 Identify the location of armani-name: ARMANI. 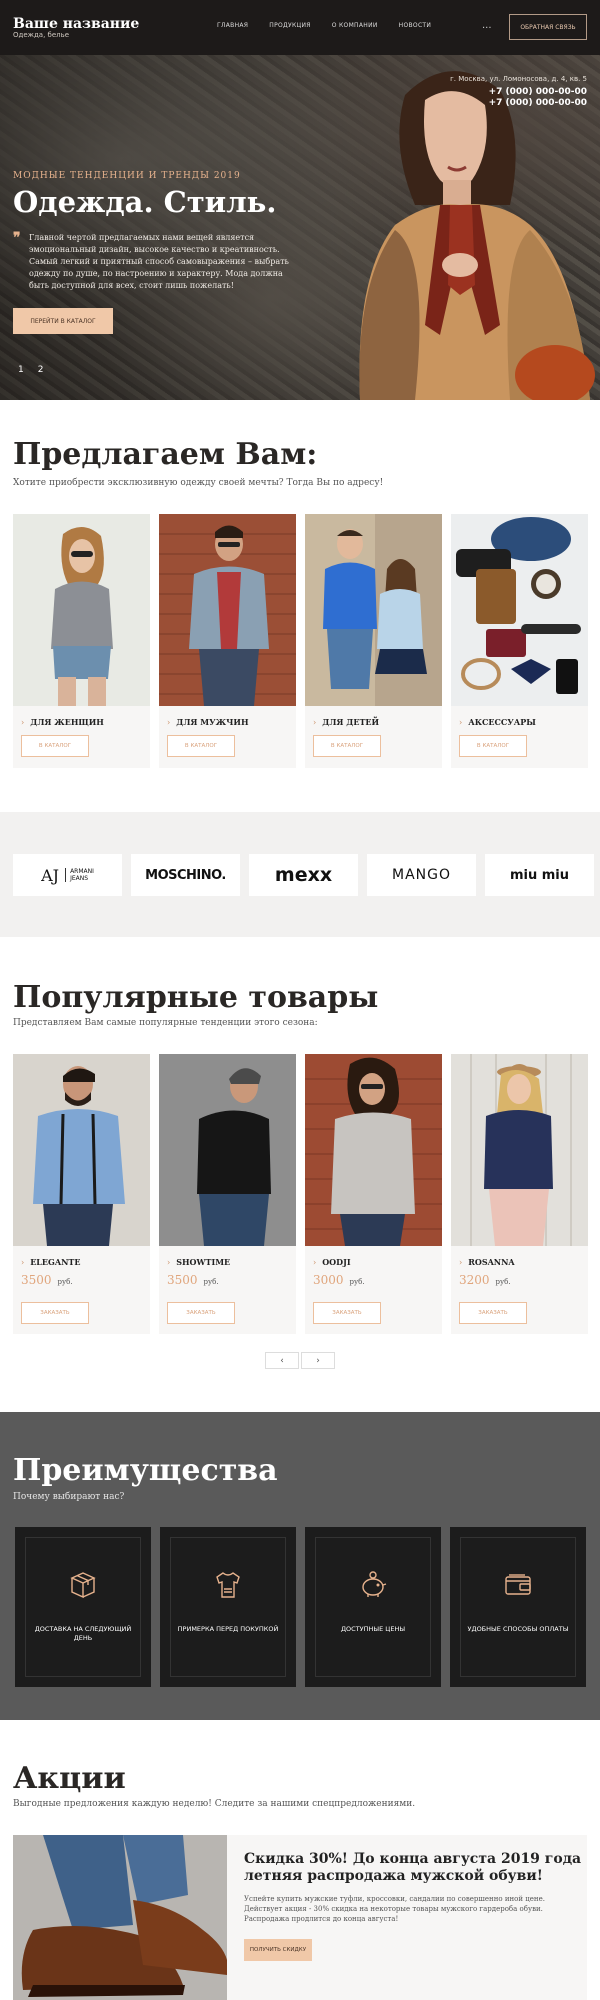
(82, 871).